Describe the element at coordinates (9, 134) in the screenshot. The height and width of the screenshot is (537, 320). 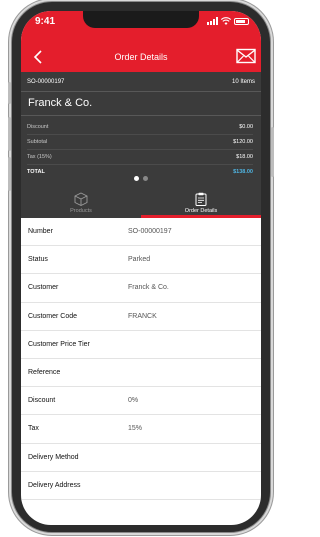
I see `volume-up-button` at that location.